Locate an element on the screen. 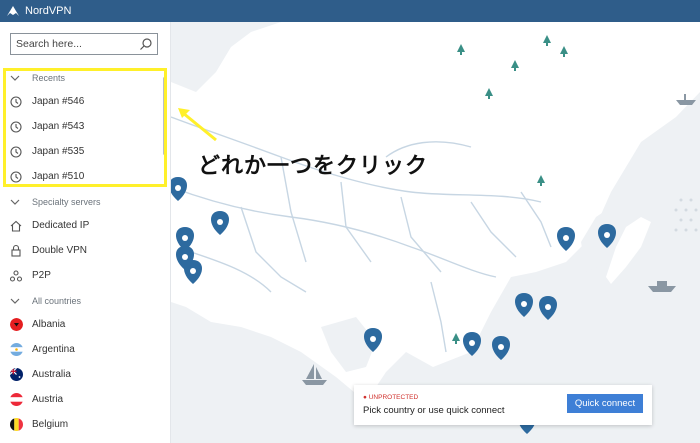 The width and height of the screenshot is (700, 443). countries-label: All countries is located at coordinates (57, 300).